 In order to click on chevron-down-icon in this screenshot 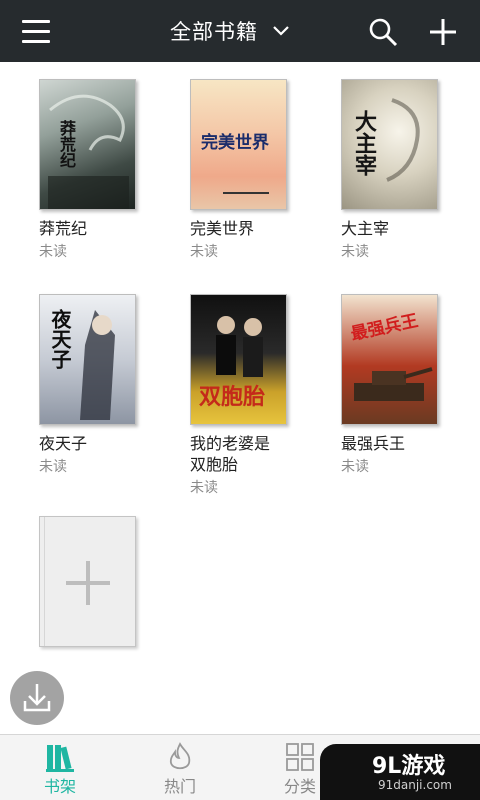, I will do `click(281, 31)`.